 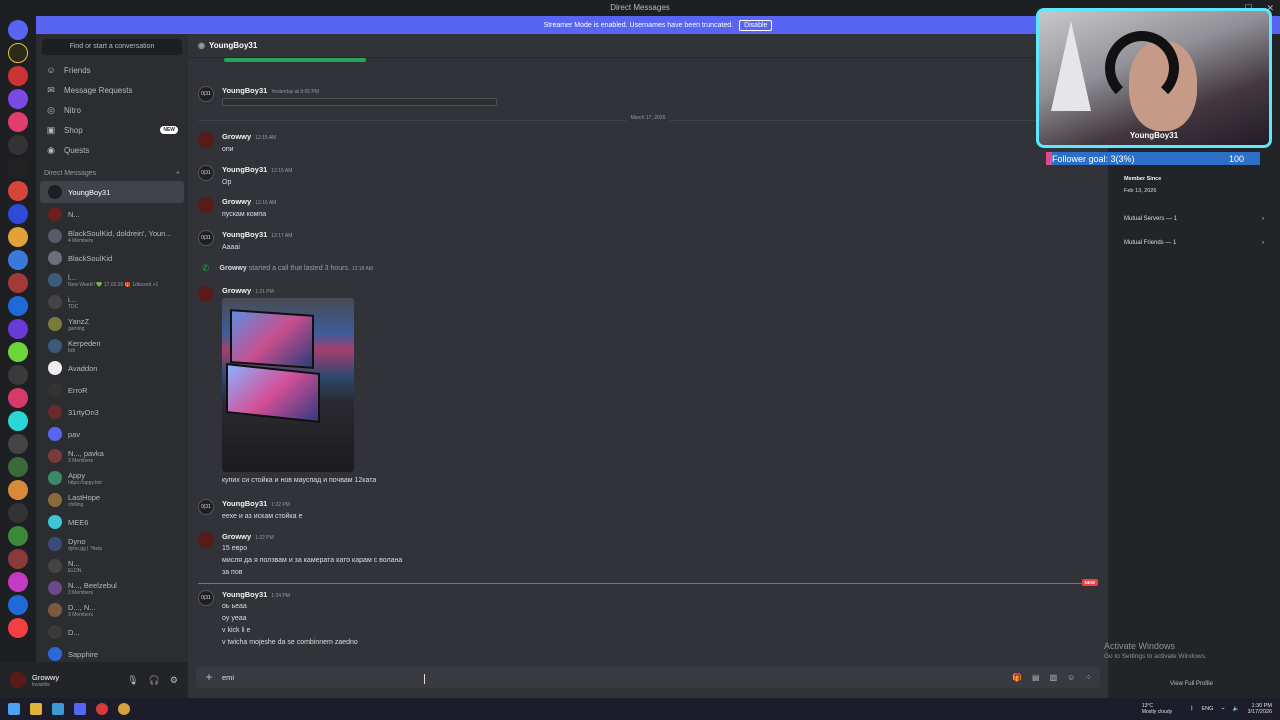 What do you see at coordinates (112, 544) in the screenshot?
I see `dm-item: Dyno dyno.gg | ?help` at bounding box center [112, 544].